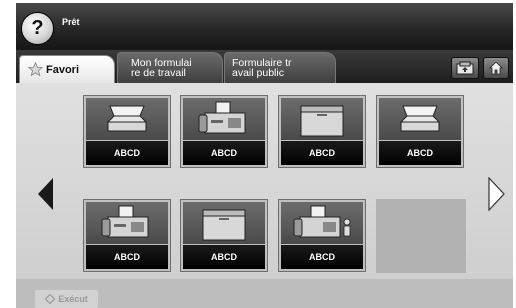 This screenshot has width=516, height=308. I want to click on status-text: Prêt, so click(71, 22).